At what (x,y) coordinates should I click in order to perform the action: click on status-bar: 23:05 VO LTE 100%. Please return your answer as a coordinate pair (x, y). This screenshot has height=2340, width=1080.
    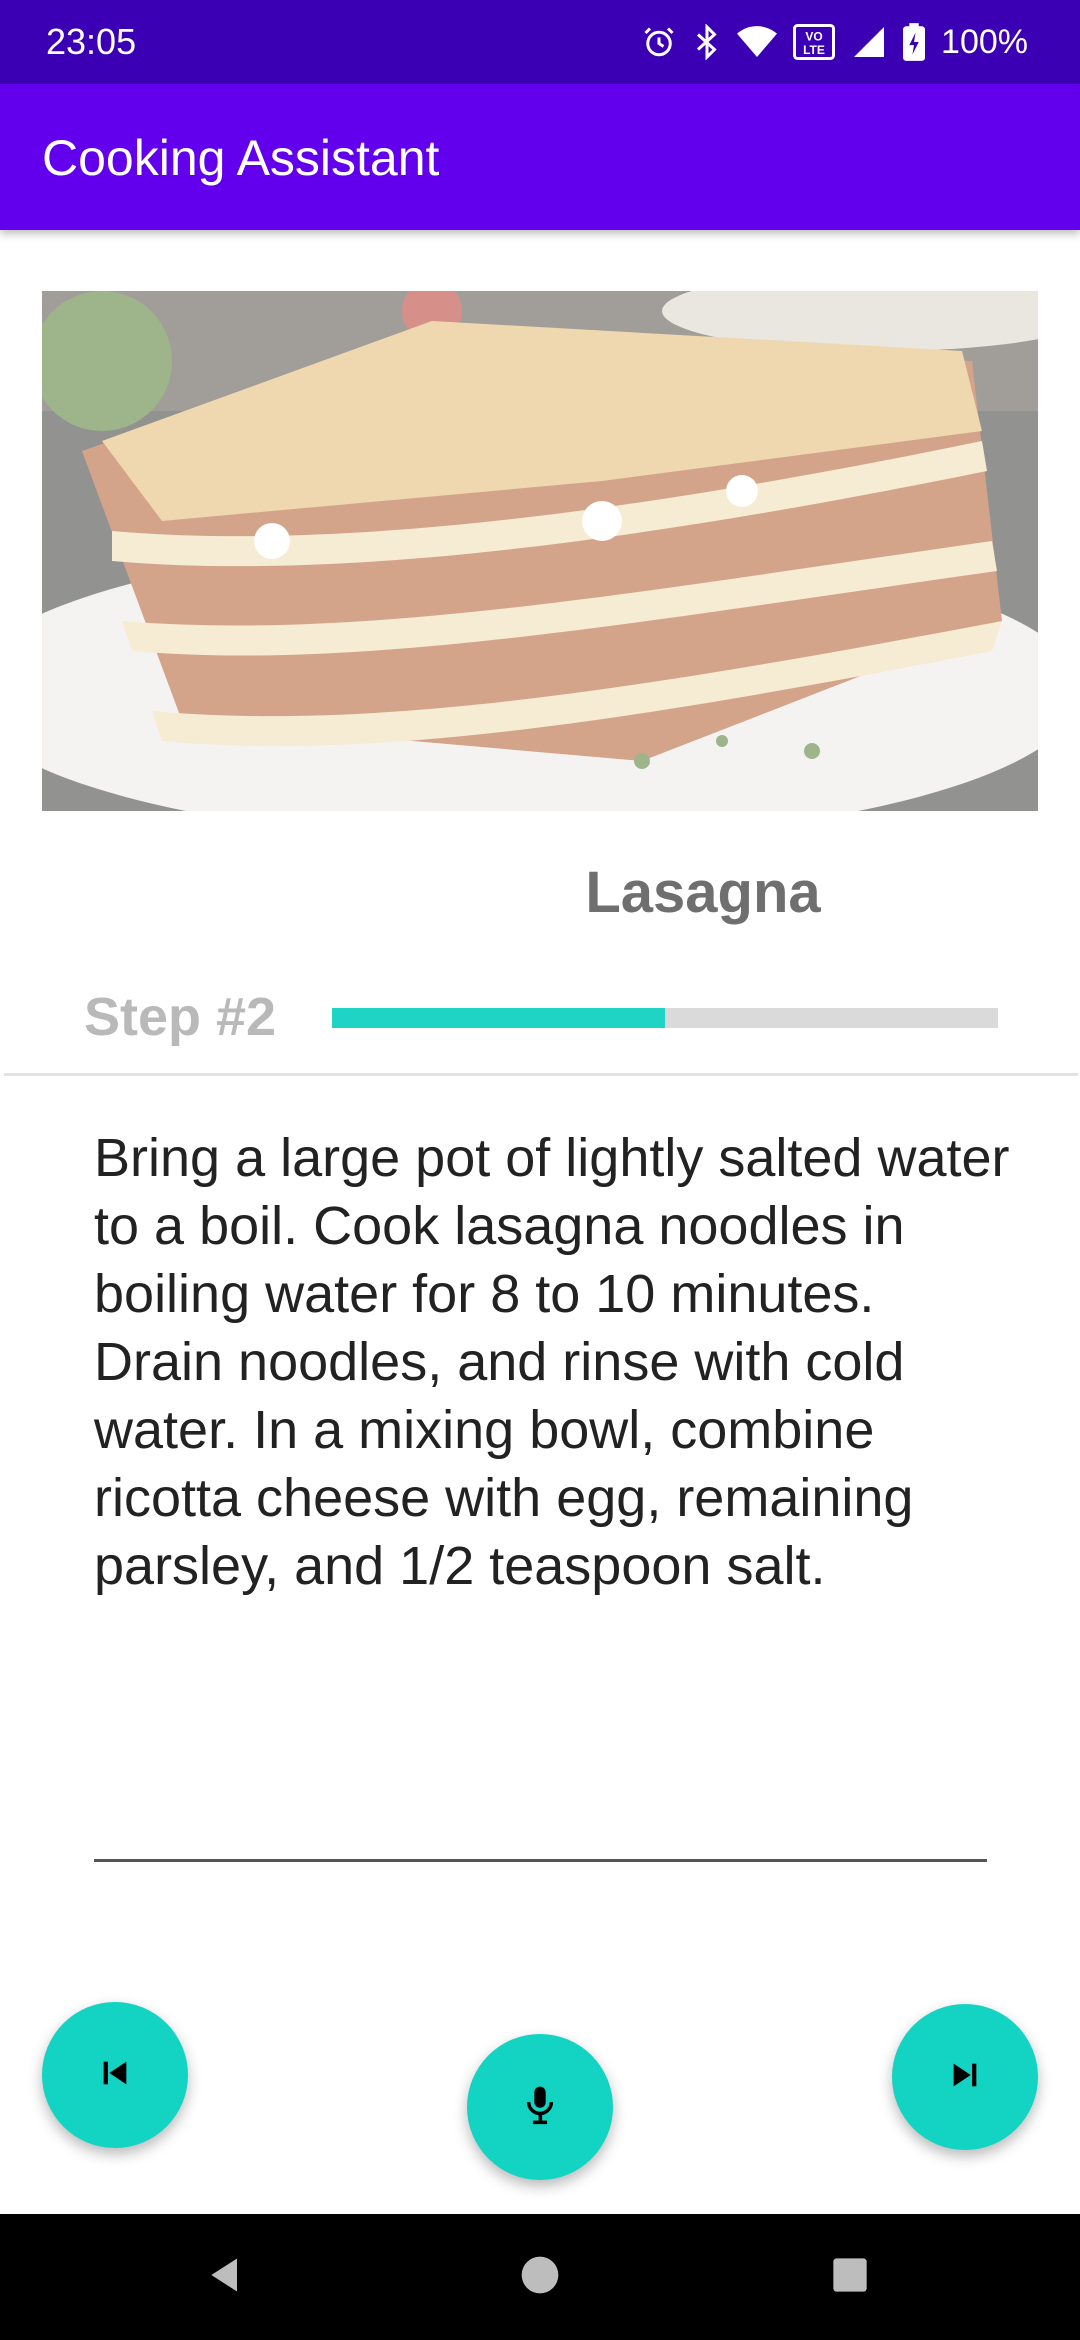
    Looking at the image, I should click on (540, 42).